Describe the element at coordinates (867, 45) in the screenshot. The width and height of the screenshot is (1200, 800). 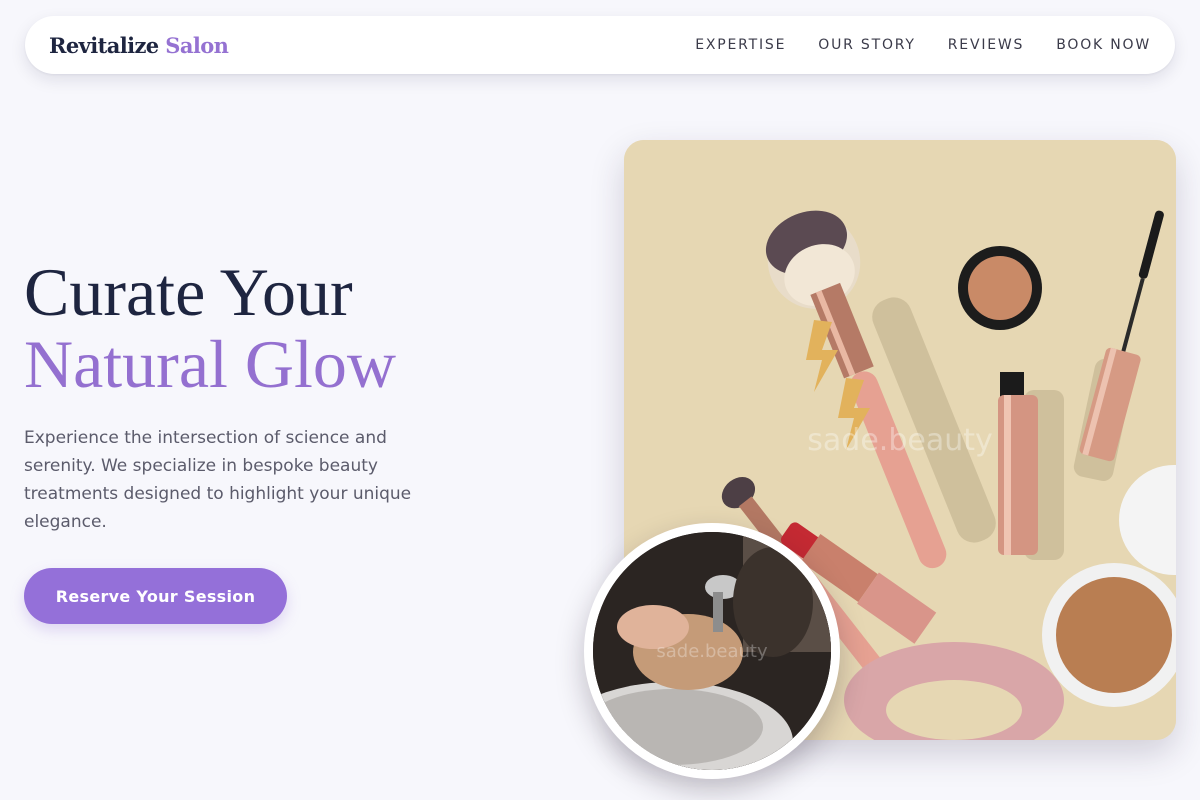
I see `nav-link-our-story: OUR STORY` at that location.